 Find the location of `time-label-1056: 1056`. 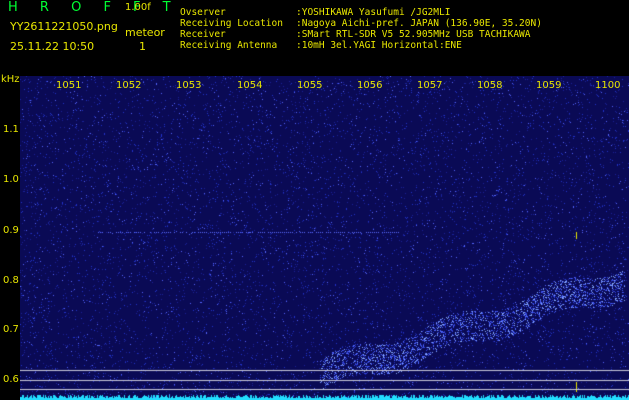

time-label-1056: 1056 is located at coordinates (370, 85).